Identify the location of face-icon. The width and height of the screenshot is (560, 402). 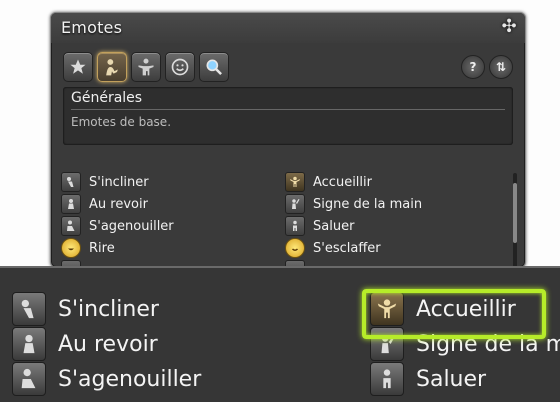
(180, 67).